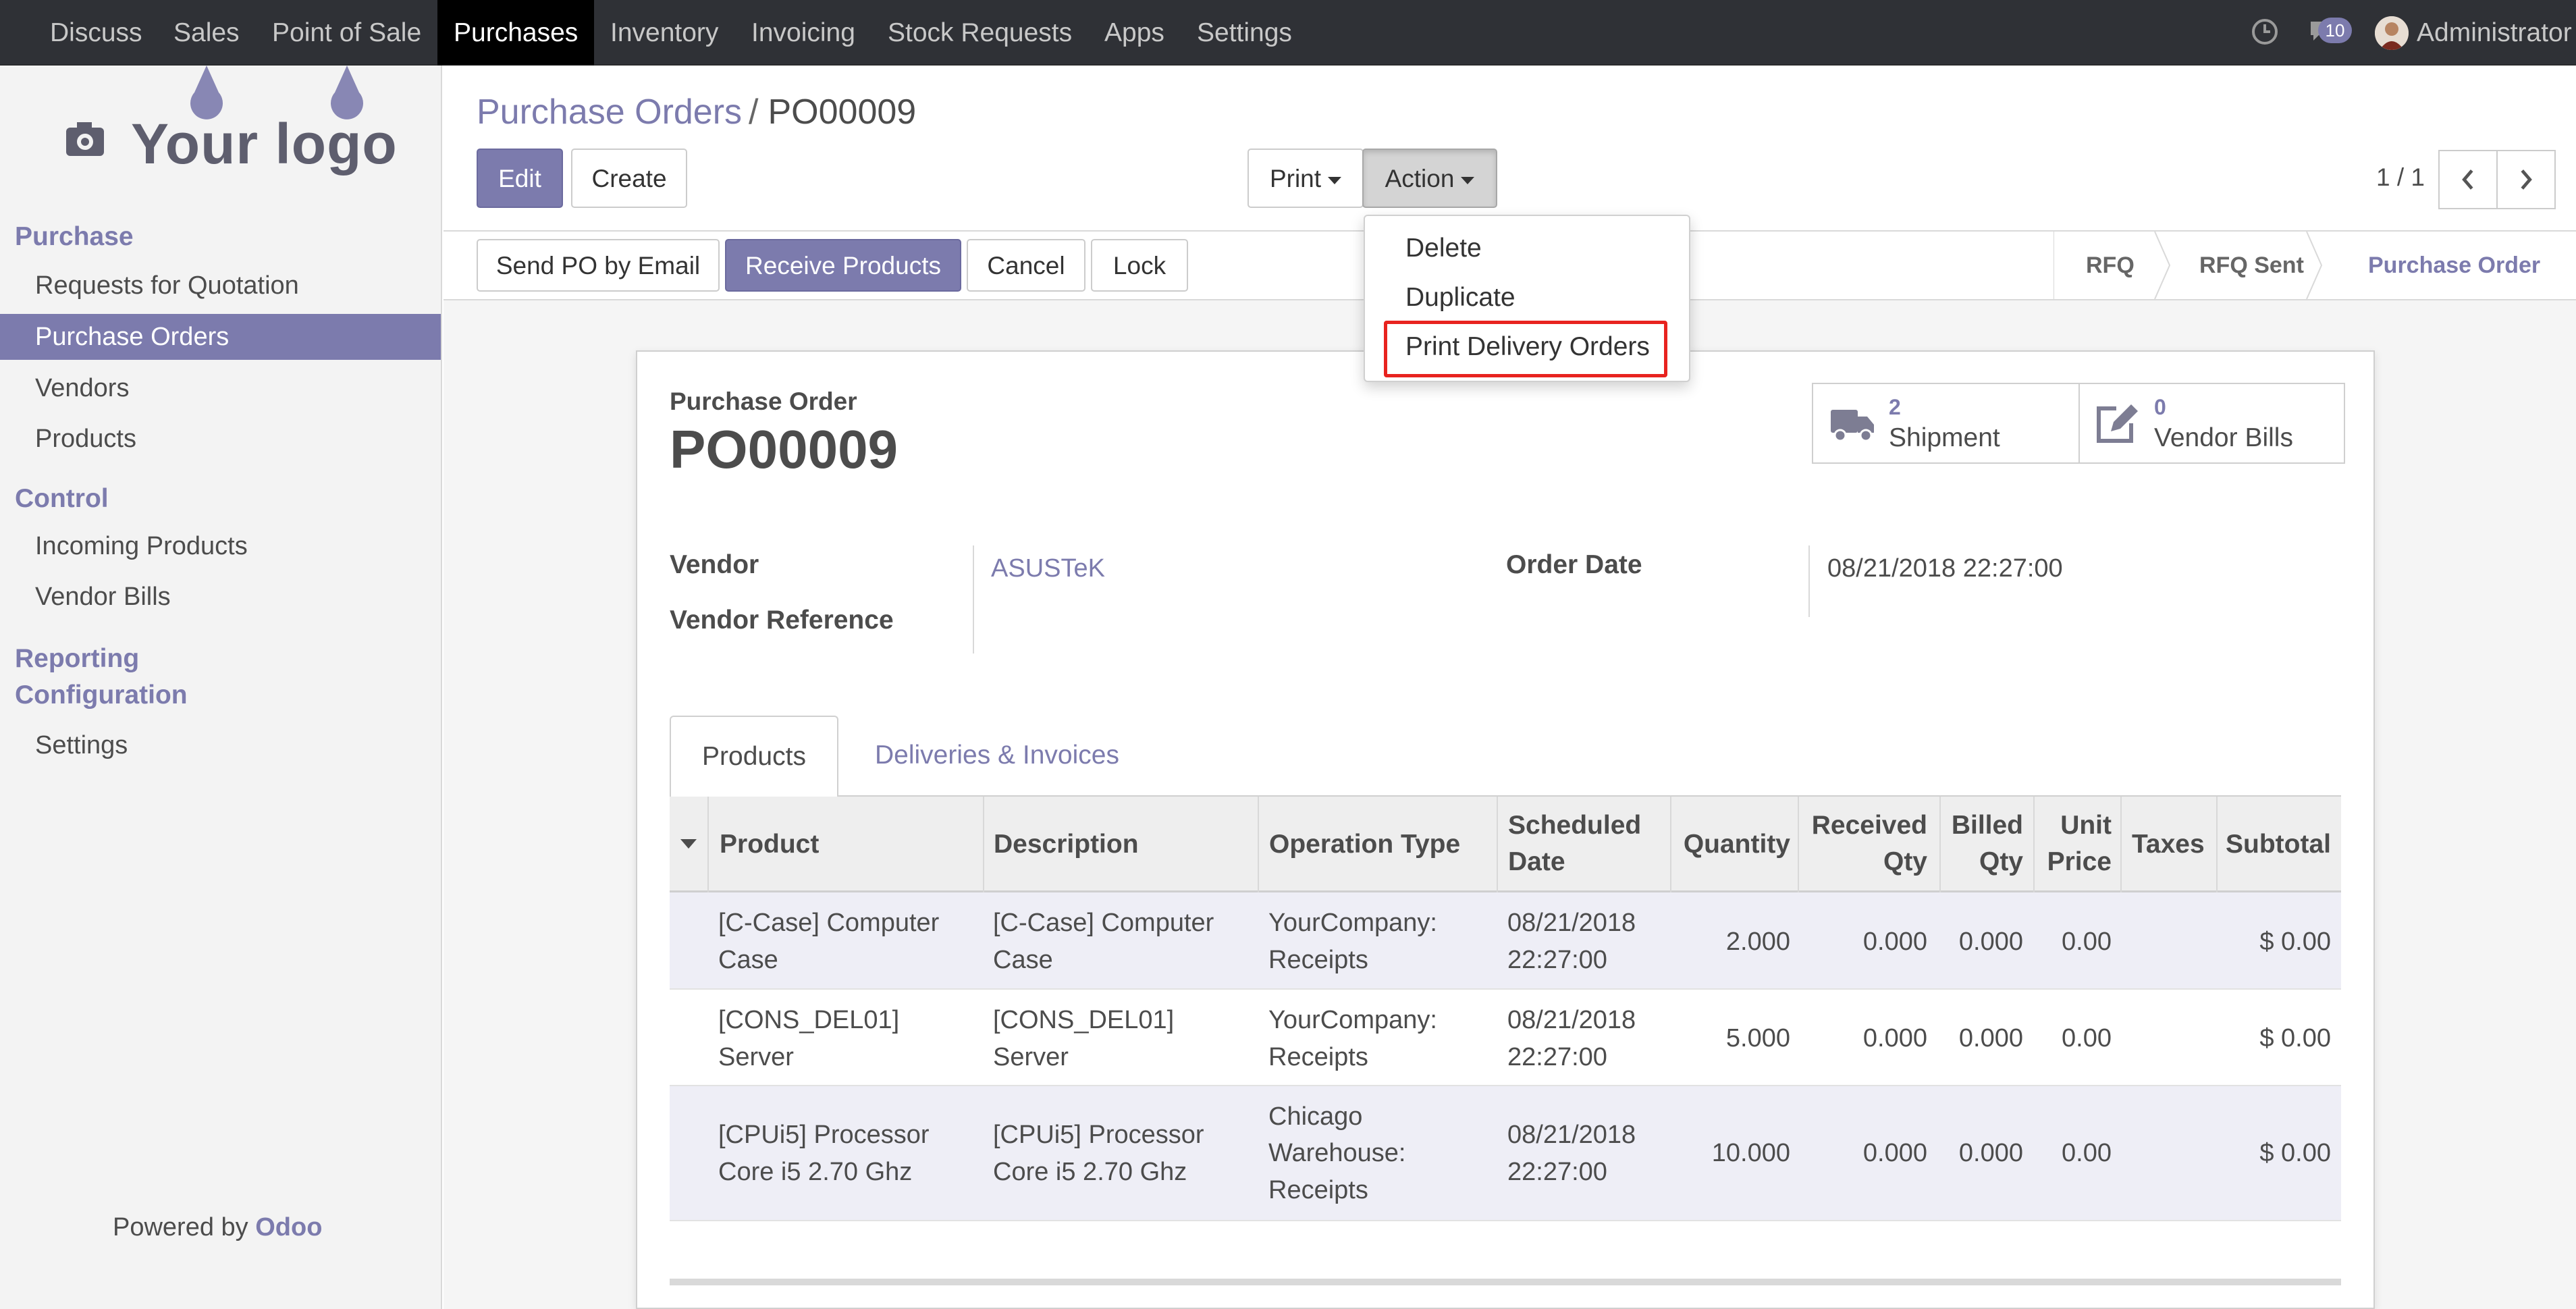 This screenshot has width=2576, height=1309. What do you see at coordinates (2273, 844) in the screenshot?
I see `column-subtotal: Subtotal` at bounding box center [2273, 844].